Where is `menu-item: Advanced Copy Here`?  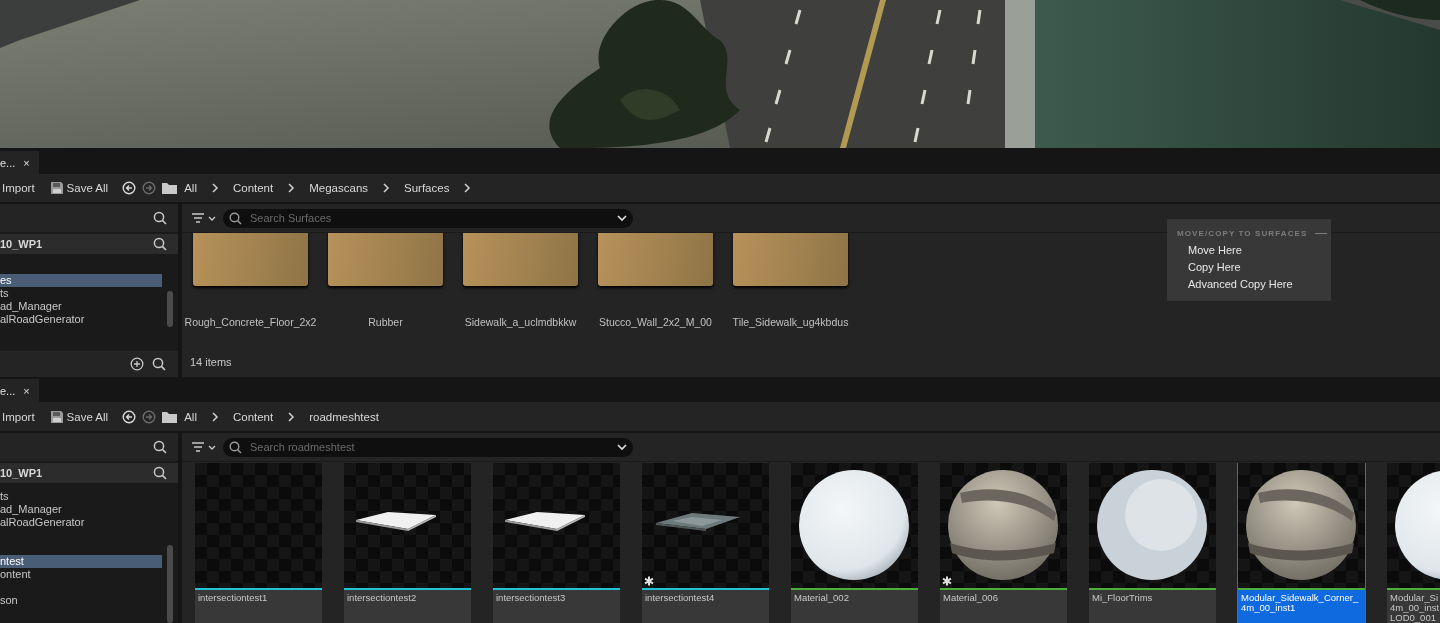 menu-item: Advanced Copy Here is located at coordinates (1230, 284).